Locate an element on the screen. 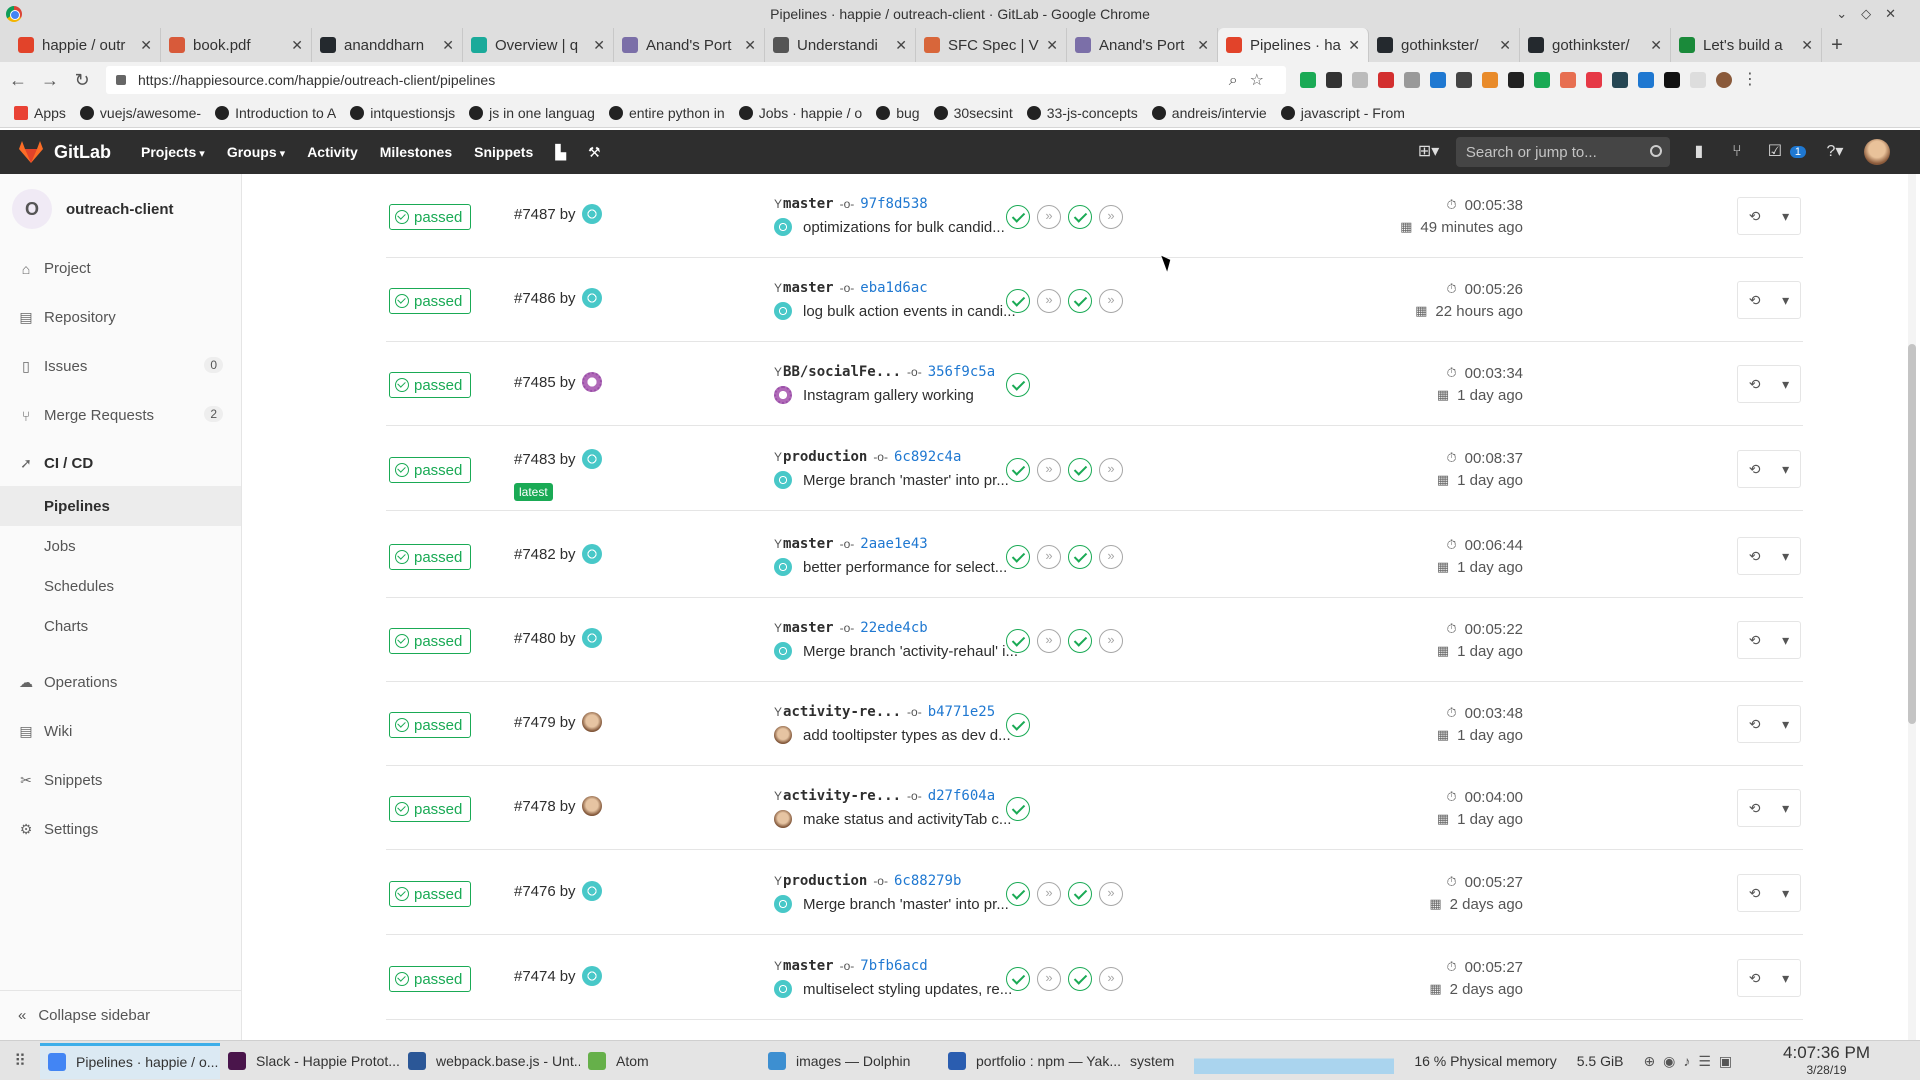 The height and width of the screenshot is (1080, 1920). plus-square-icon: ⊞▾ is located at coordinates (1428, 152).